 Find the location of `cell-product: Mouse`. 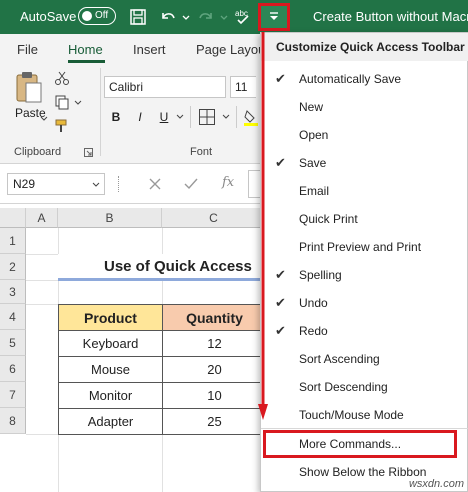

cell-product: Mouse is located at coordinates (110, 369).